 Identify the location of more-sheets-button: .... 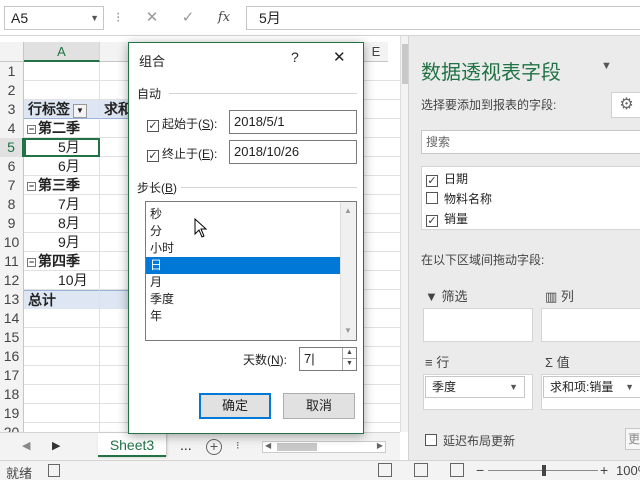
(186, 445).